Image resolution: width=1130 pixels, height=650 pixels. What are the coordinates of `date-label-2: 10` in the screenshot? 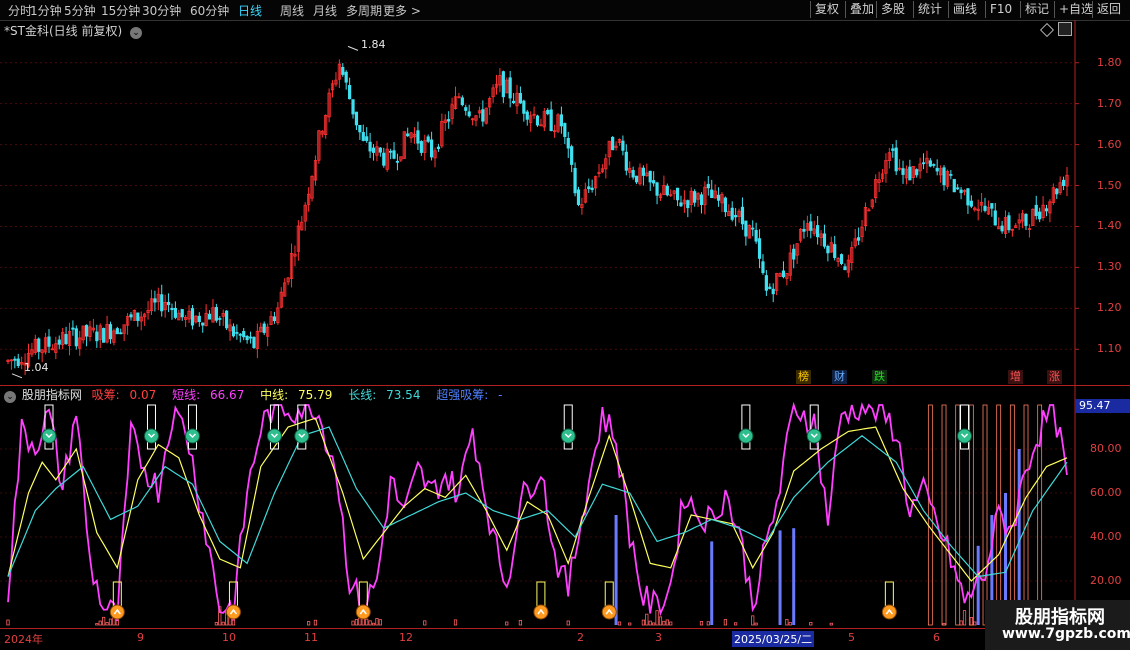 It's located at (229, 637).